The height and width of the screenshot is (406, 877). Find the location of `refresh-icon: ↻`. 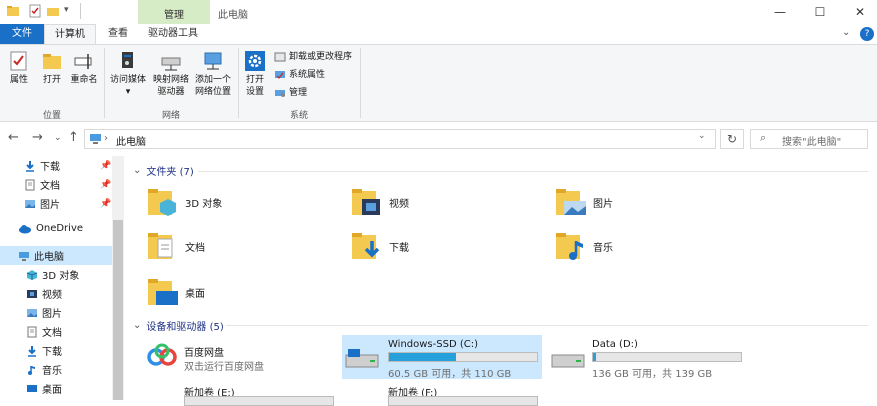

refresh-icon: ↻ is located at coordinates (732, 139).